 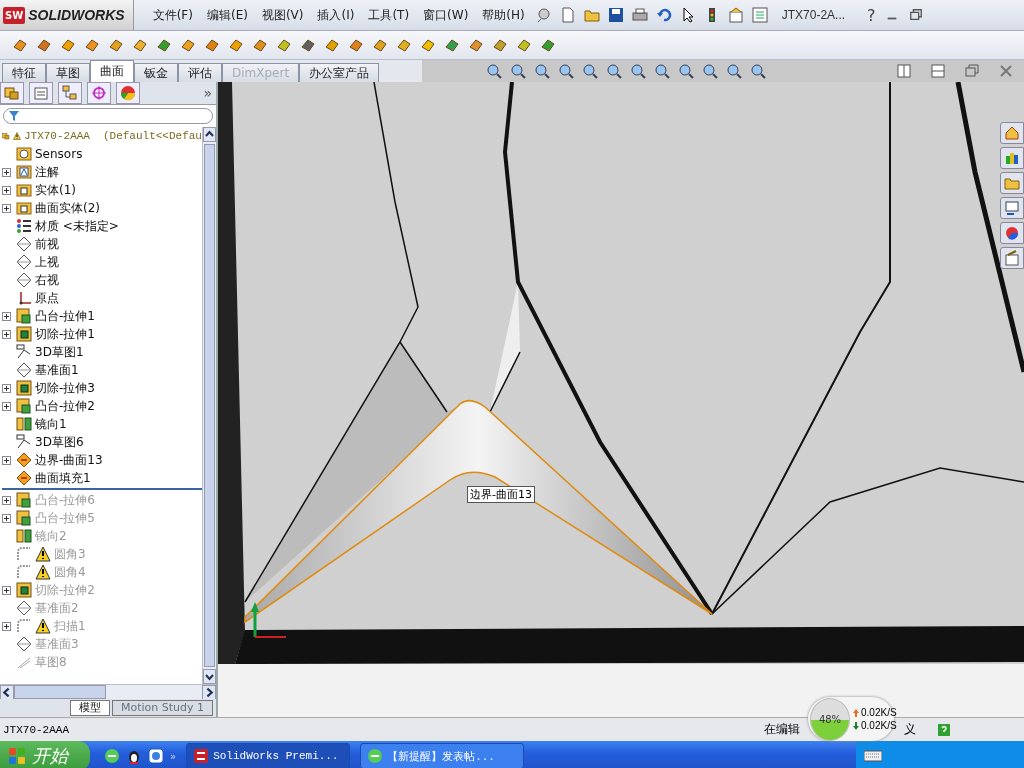 What do you see at coordinates (1012, 208) in the screenshot?
I see `view-palette-icon` at bounding box center [1012, 208].